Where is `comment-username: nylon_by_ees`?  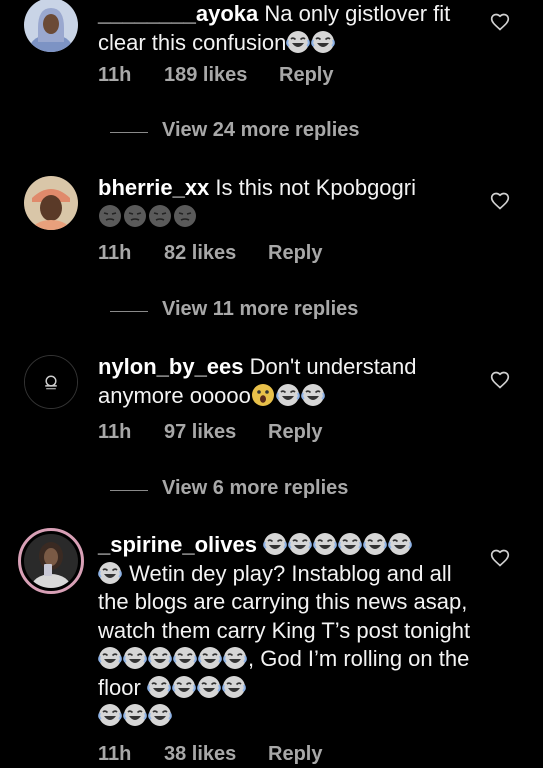 comment-username: nylon_by_ees is located at coordinates (171, 366).